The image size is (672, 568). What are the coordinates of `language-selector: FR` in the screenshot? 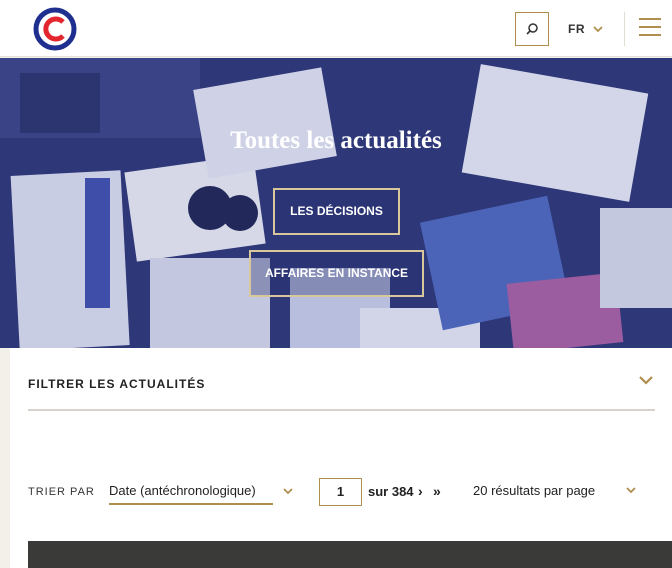 It's located at (585, 29).